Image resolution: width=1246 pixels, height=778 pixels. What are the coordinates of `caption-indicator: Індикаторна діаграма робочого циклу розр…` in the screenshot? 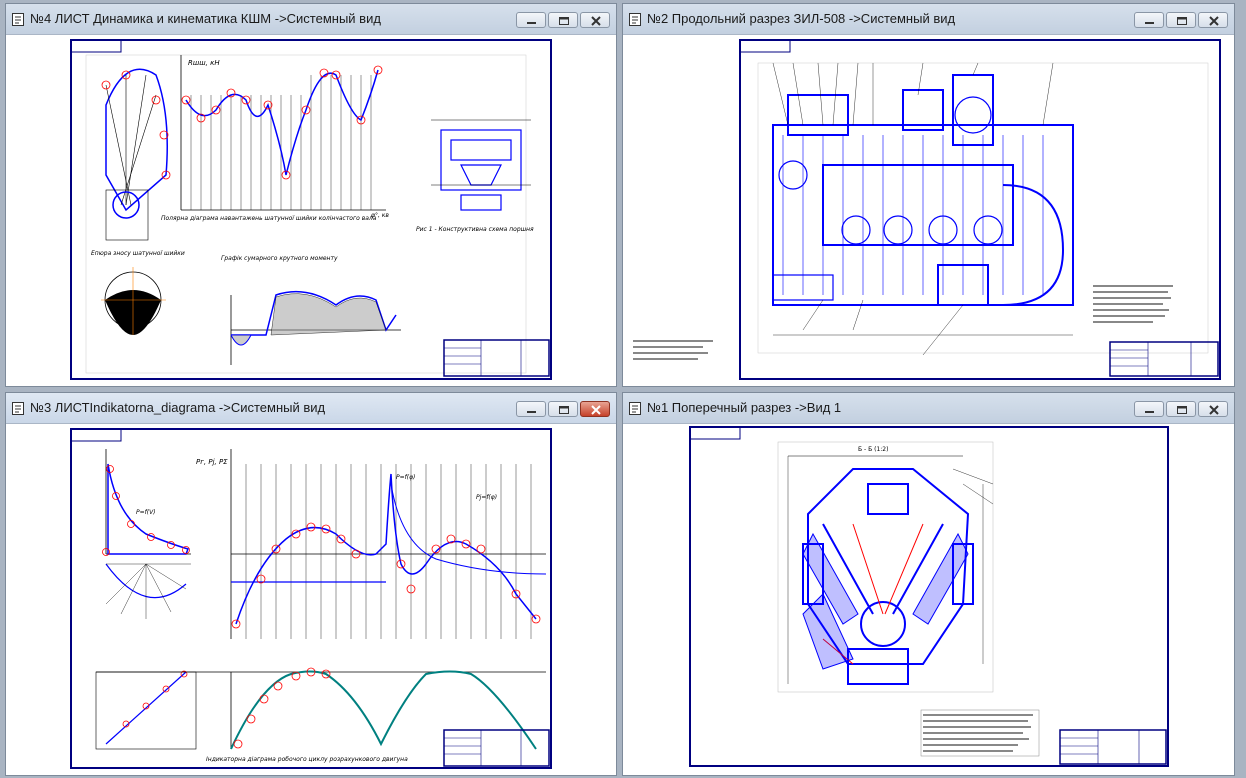 It's located at (307, 759).